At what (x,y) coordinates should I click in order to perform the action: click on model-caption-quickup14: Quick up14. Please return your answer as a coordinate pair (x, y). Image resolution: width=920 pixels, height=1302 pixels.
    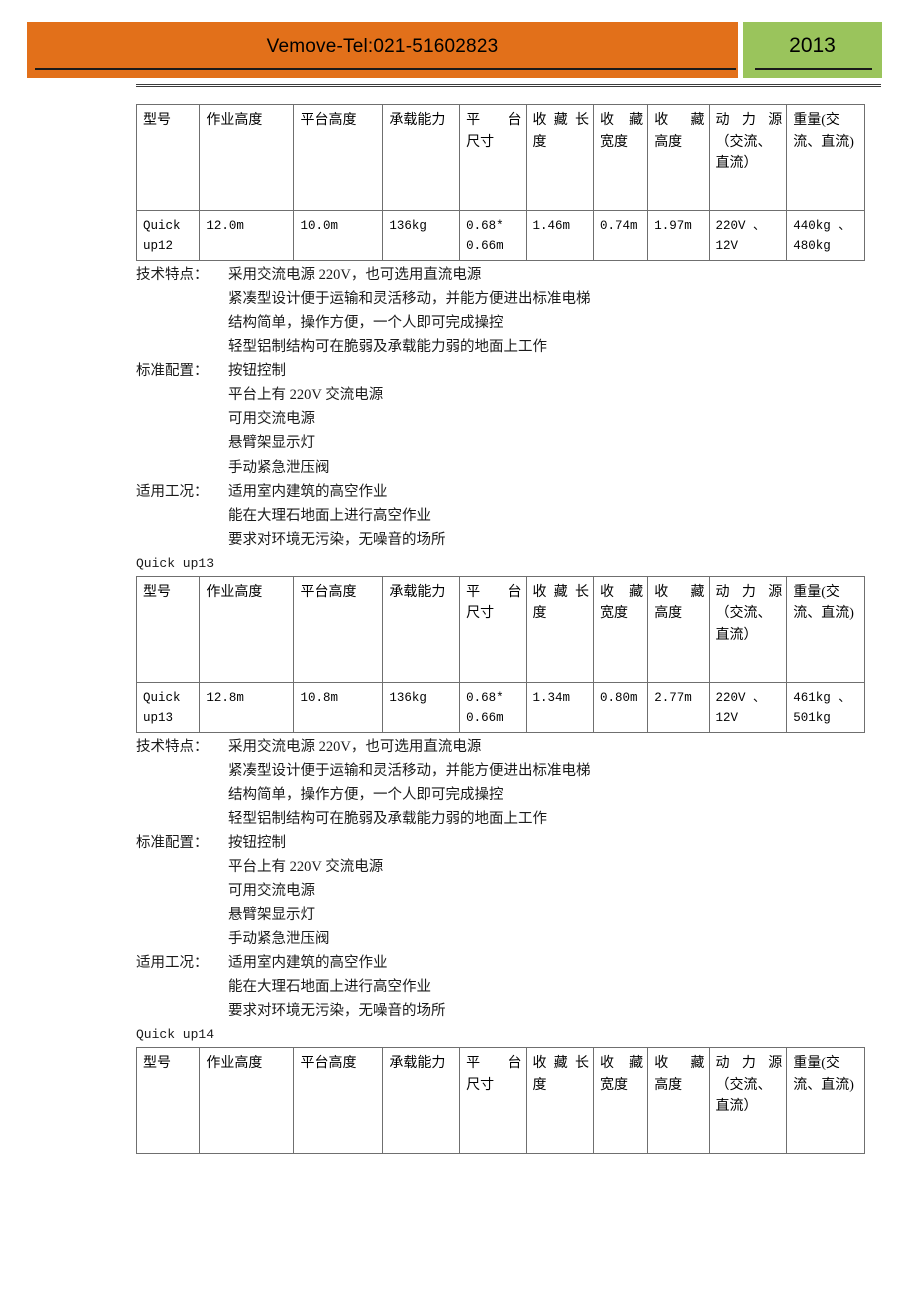
    Looking at the image, I should click on (175, 1035).